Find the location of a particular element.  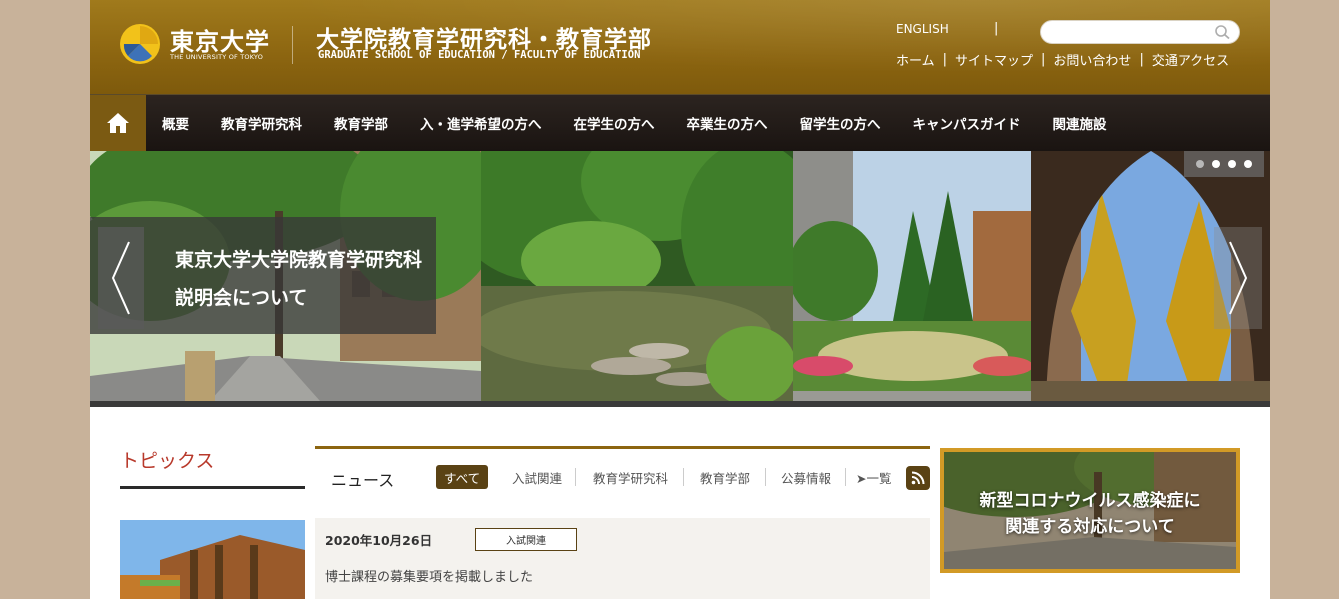

chevron-right-icon is located at coordinates (1238, 278).